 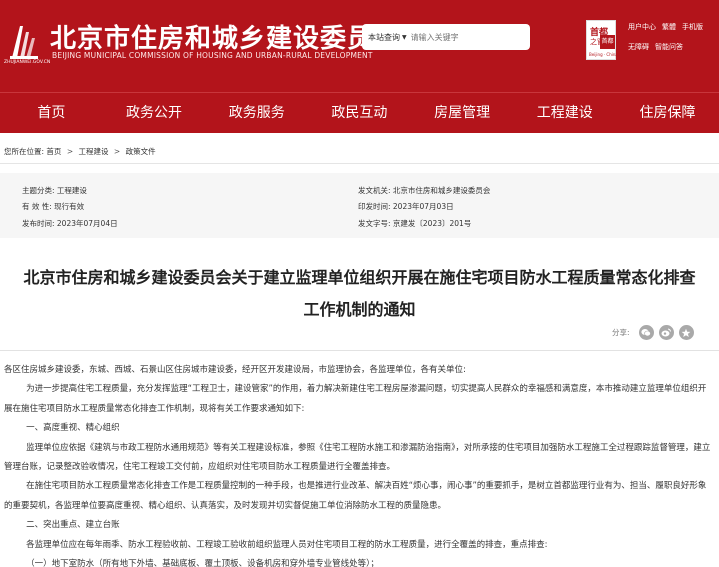 I want to click on logo-caption: ZHUJIANWEI.GOV.CN, so click(x=27, y=62).